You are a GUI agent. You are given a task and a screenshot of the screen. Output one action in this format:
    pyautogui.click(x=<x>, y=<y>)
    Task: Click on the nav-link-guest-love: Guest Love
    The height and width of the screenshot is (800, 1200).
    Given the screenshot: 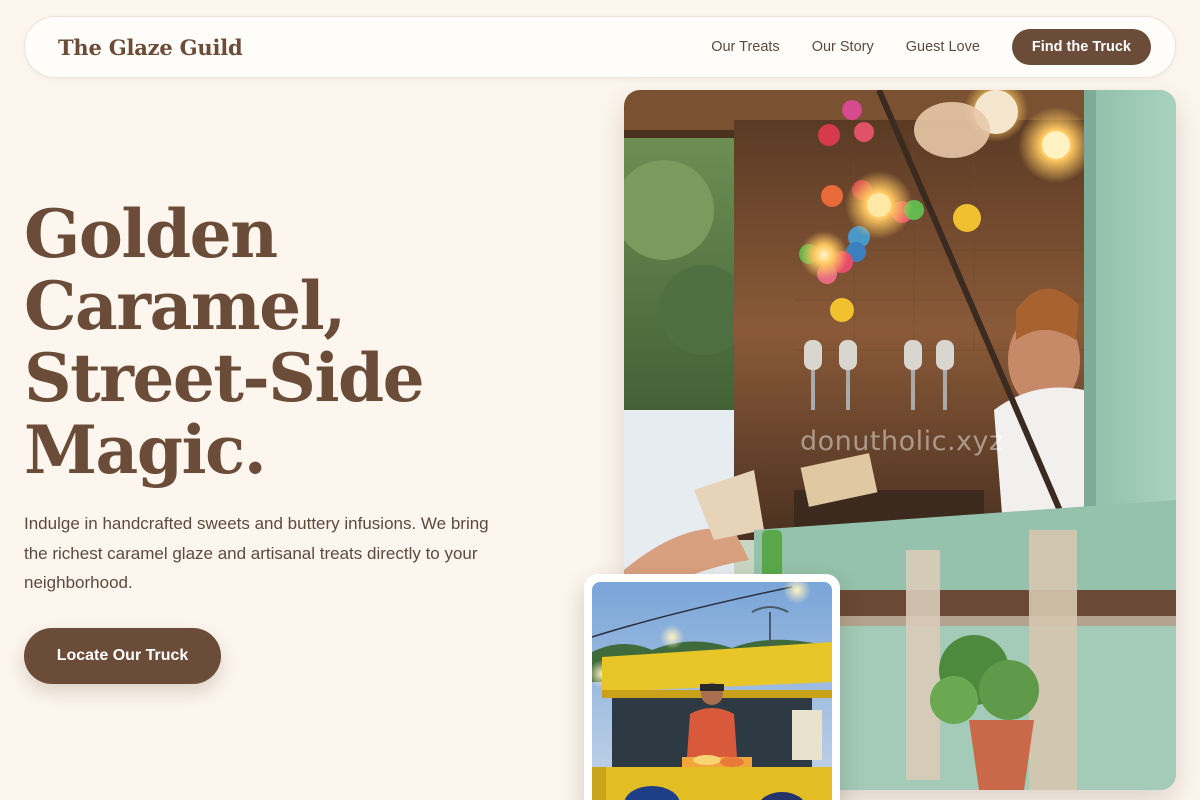 What is the action you would take?
    pyautogui.click(x=943, y=47)
    